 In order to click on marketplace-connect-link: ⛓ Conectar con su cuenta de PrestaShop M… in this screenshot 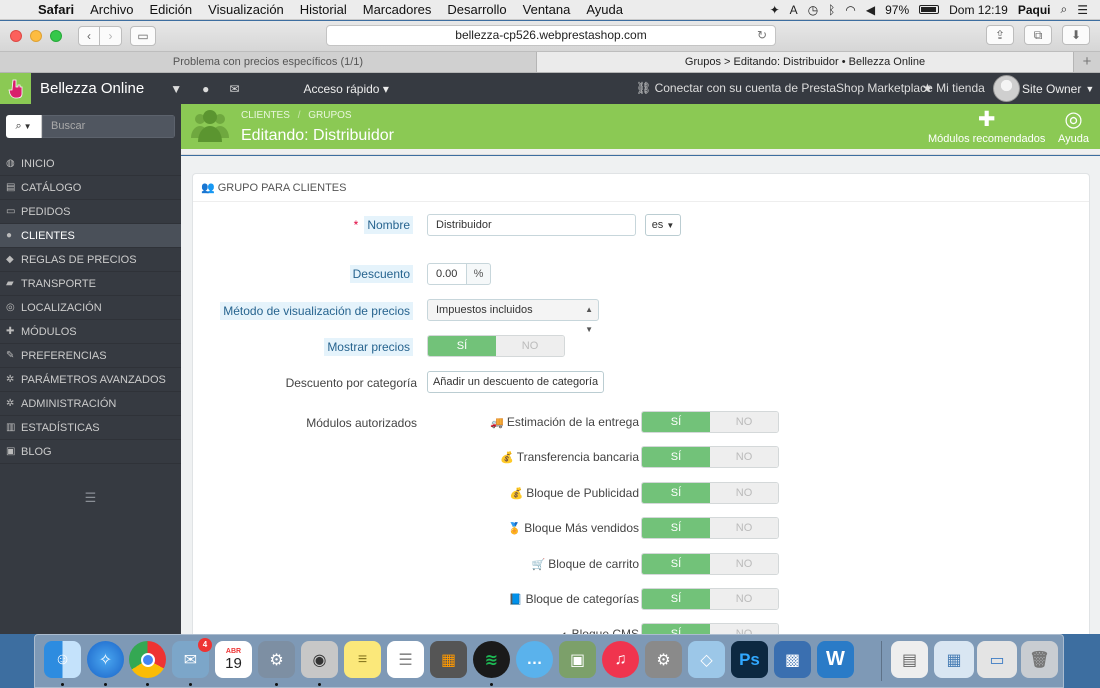, I will do `click(784, 88)`.